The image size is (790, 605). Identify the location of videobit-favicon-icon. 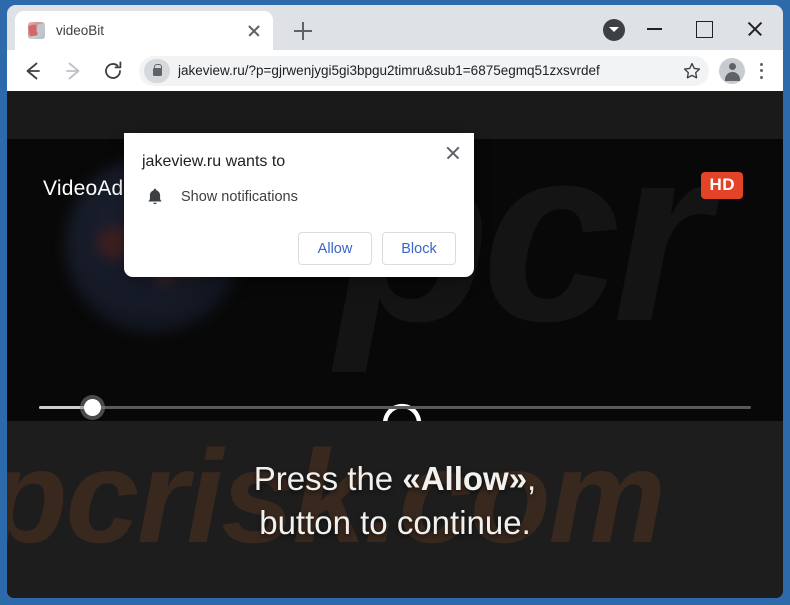
(36, 30).